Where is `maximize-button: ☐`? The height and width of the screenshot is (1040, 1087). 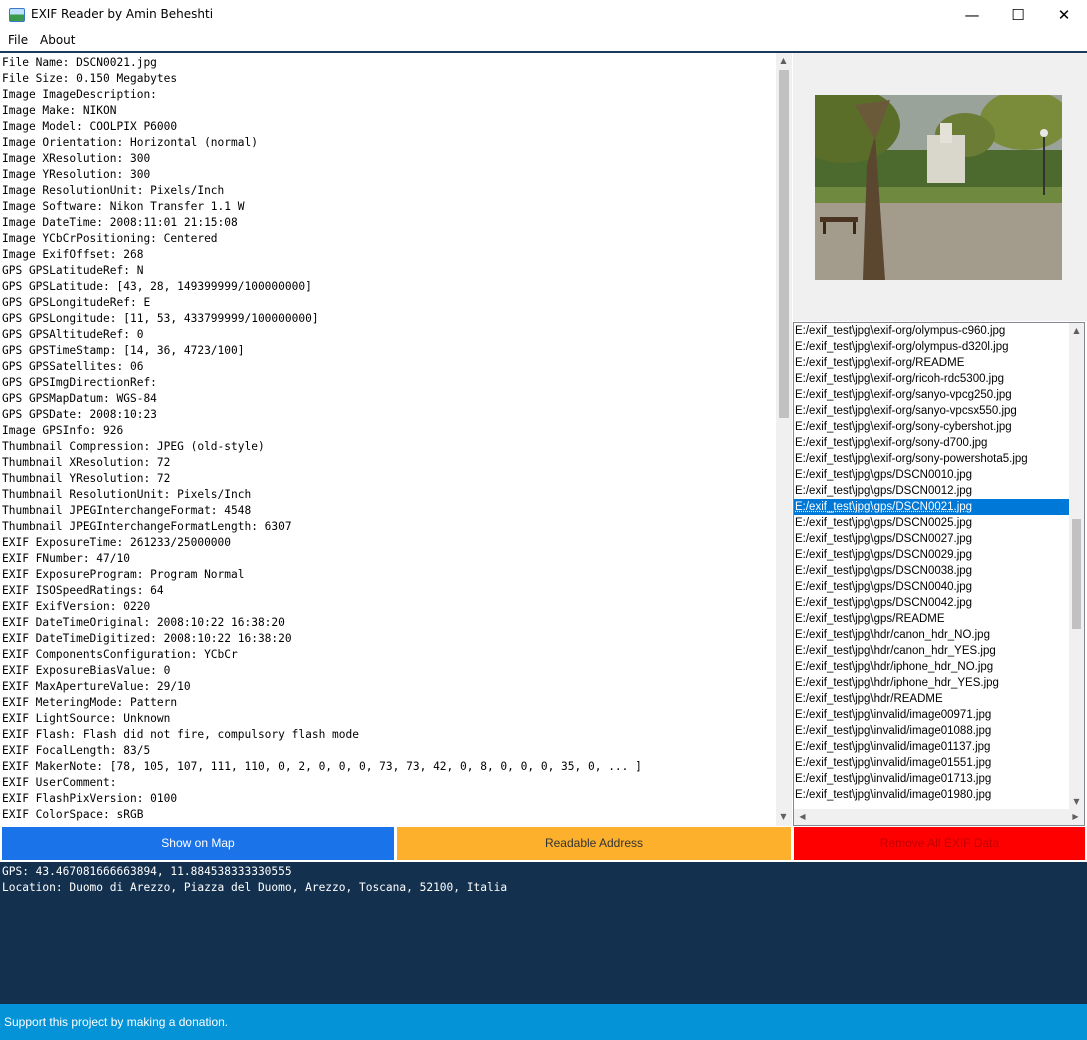
maximize-button: ☐ is located at coordinates (1018, 15).